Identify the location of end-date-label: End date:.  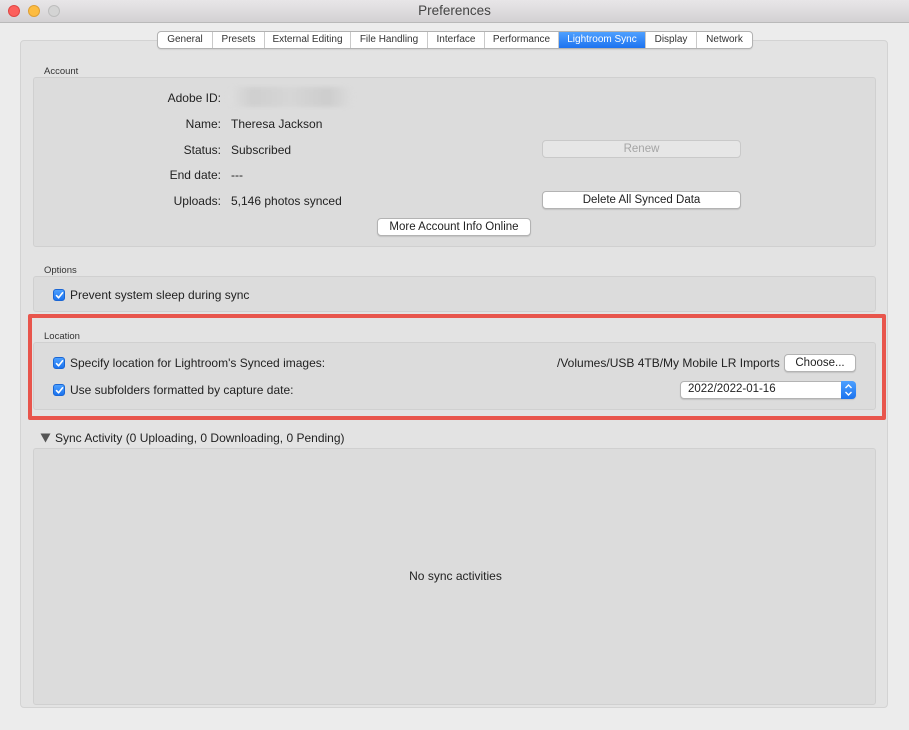
(195, 175).